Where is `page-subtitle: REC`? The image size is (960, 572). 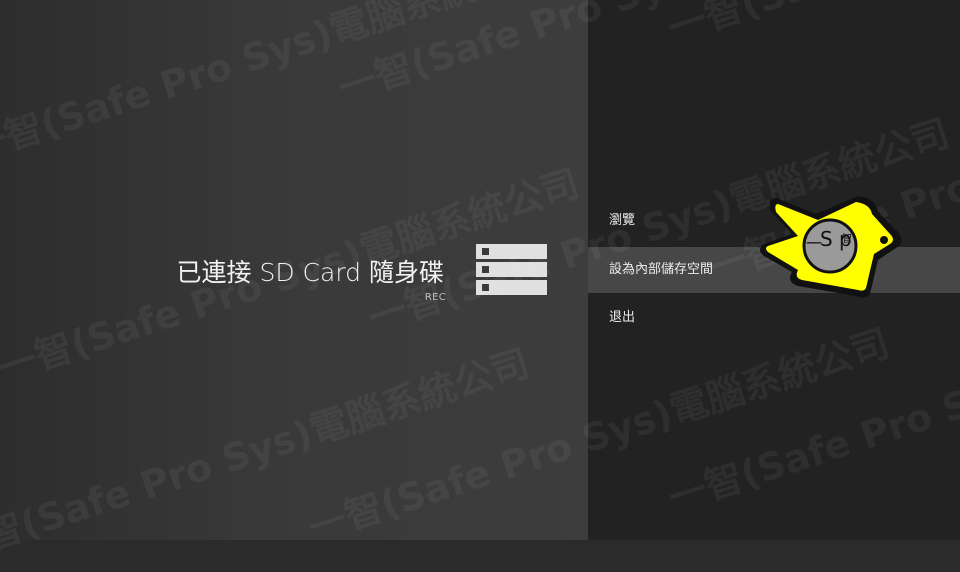 page-subtitle: REC is located at coordinates (435, 297).